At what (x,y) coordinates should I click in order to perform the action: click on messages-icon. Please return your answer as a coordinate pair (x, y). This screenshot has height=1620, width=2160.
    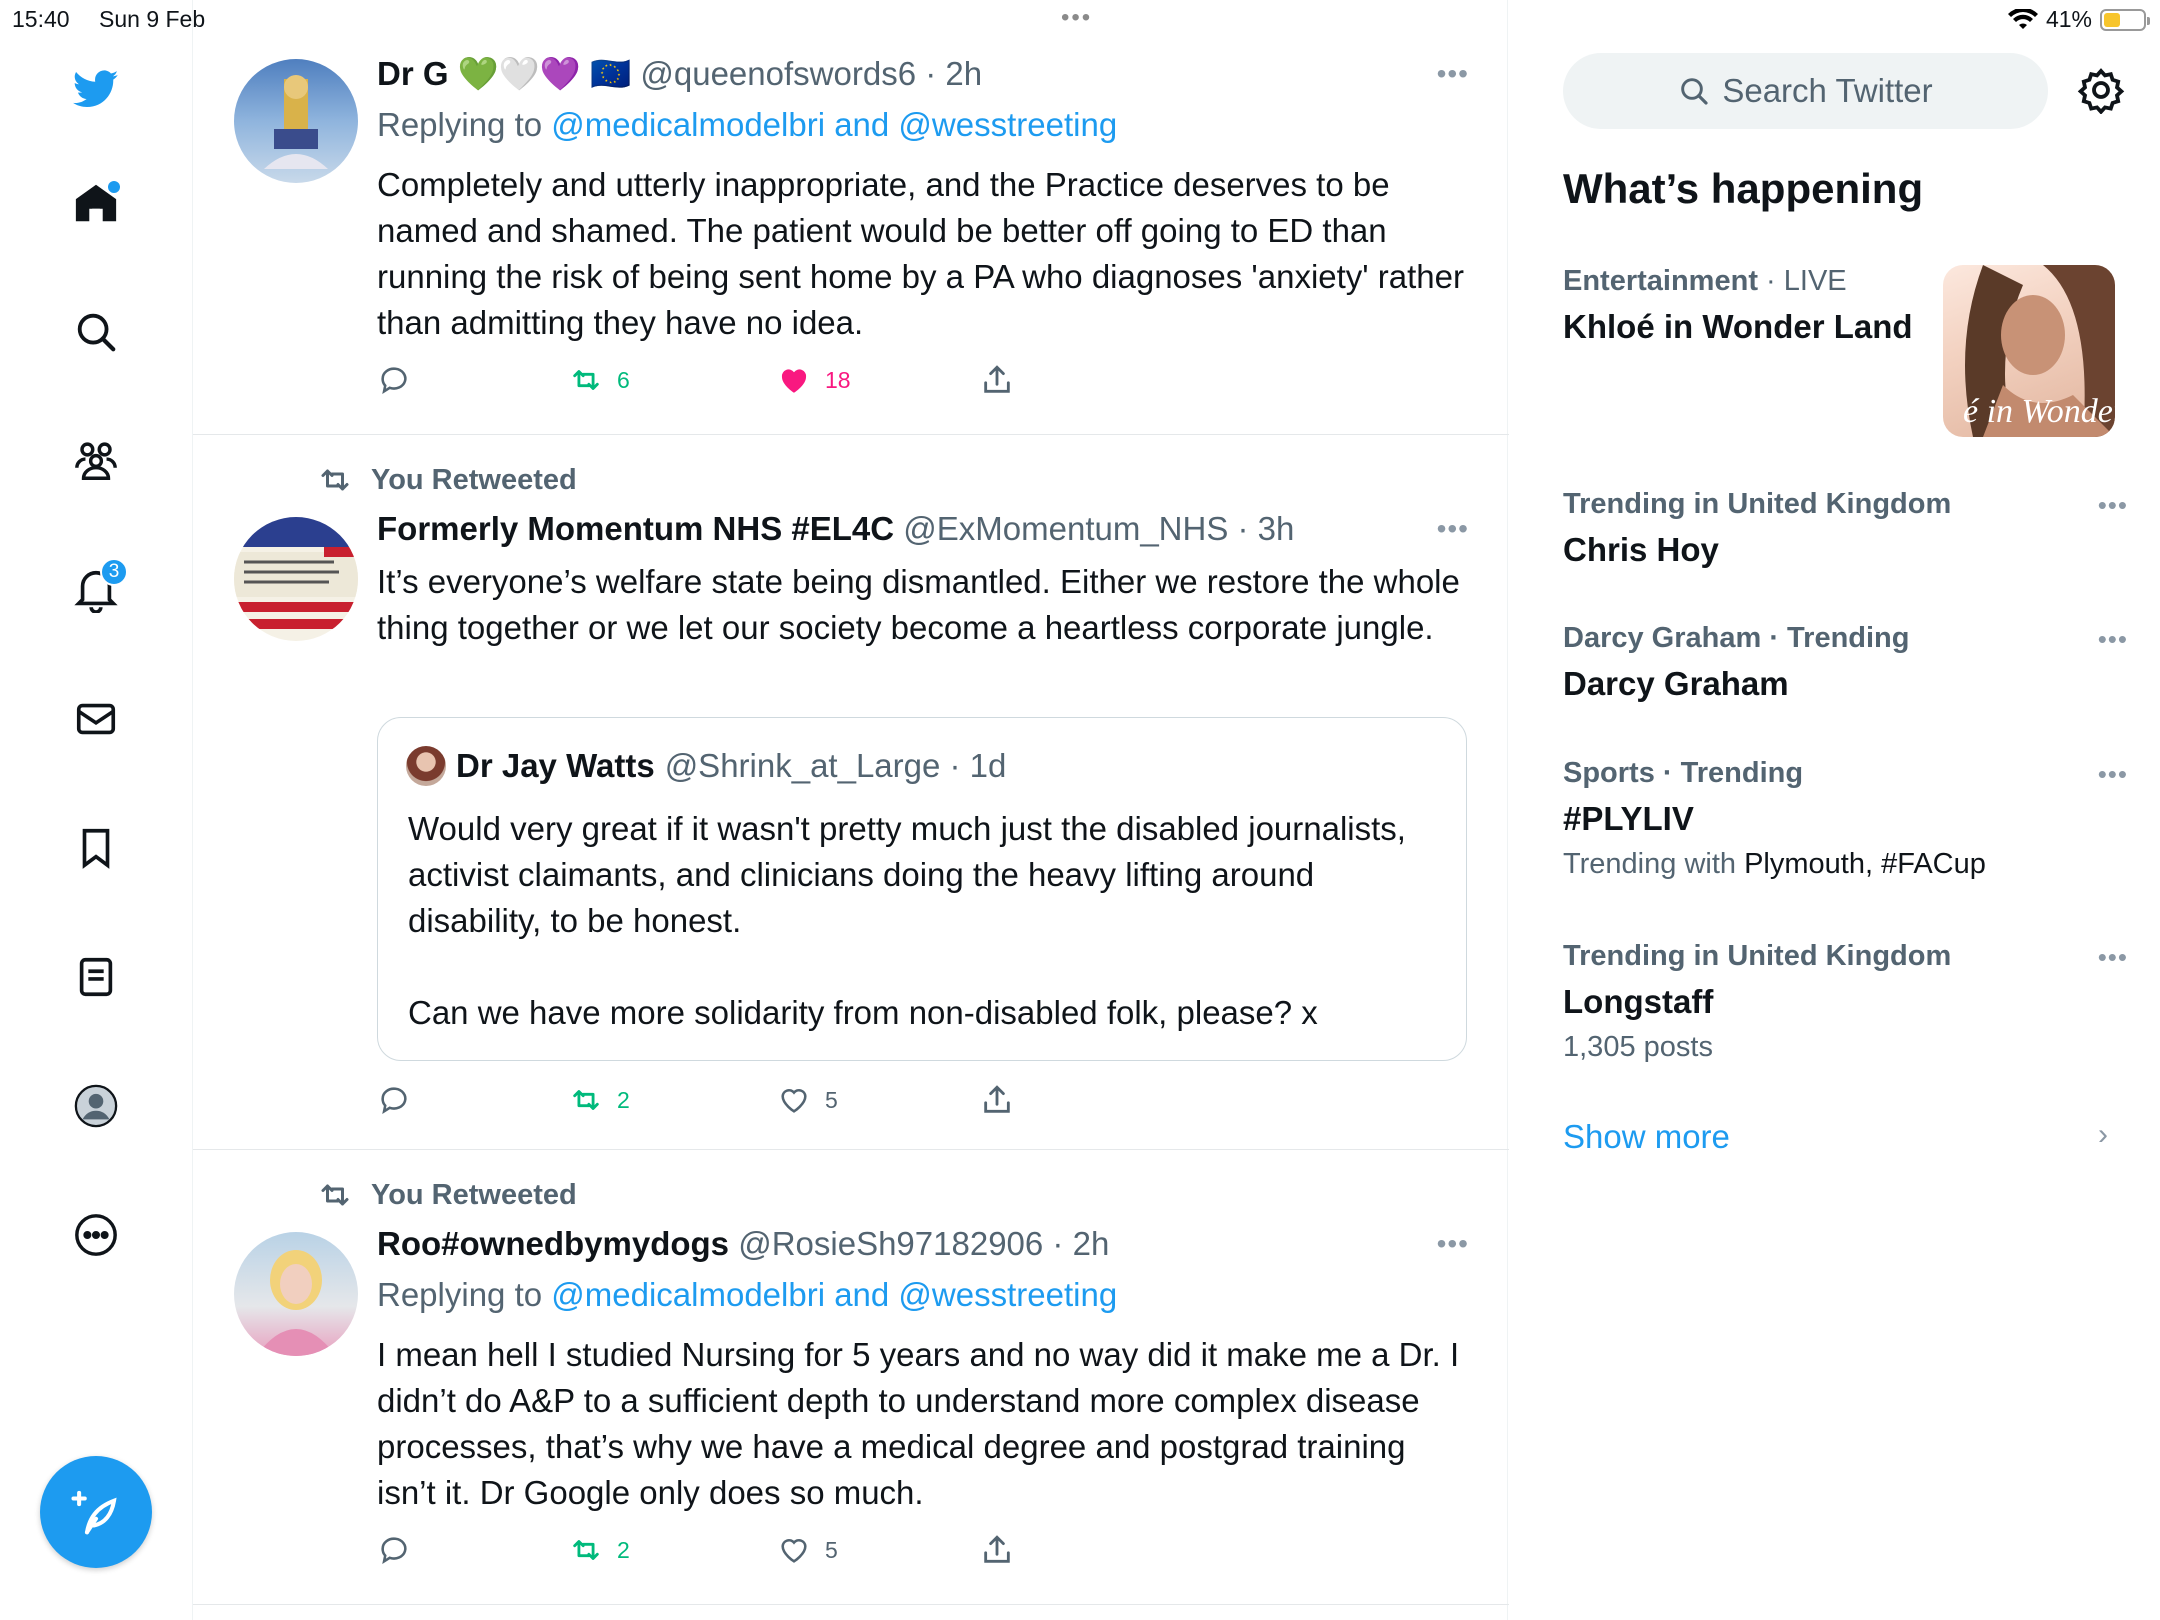
    Looking at the image, I should click on (96, 719).